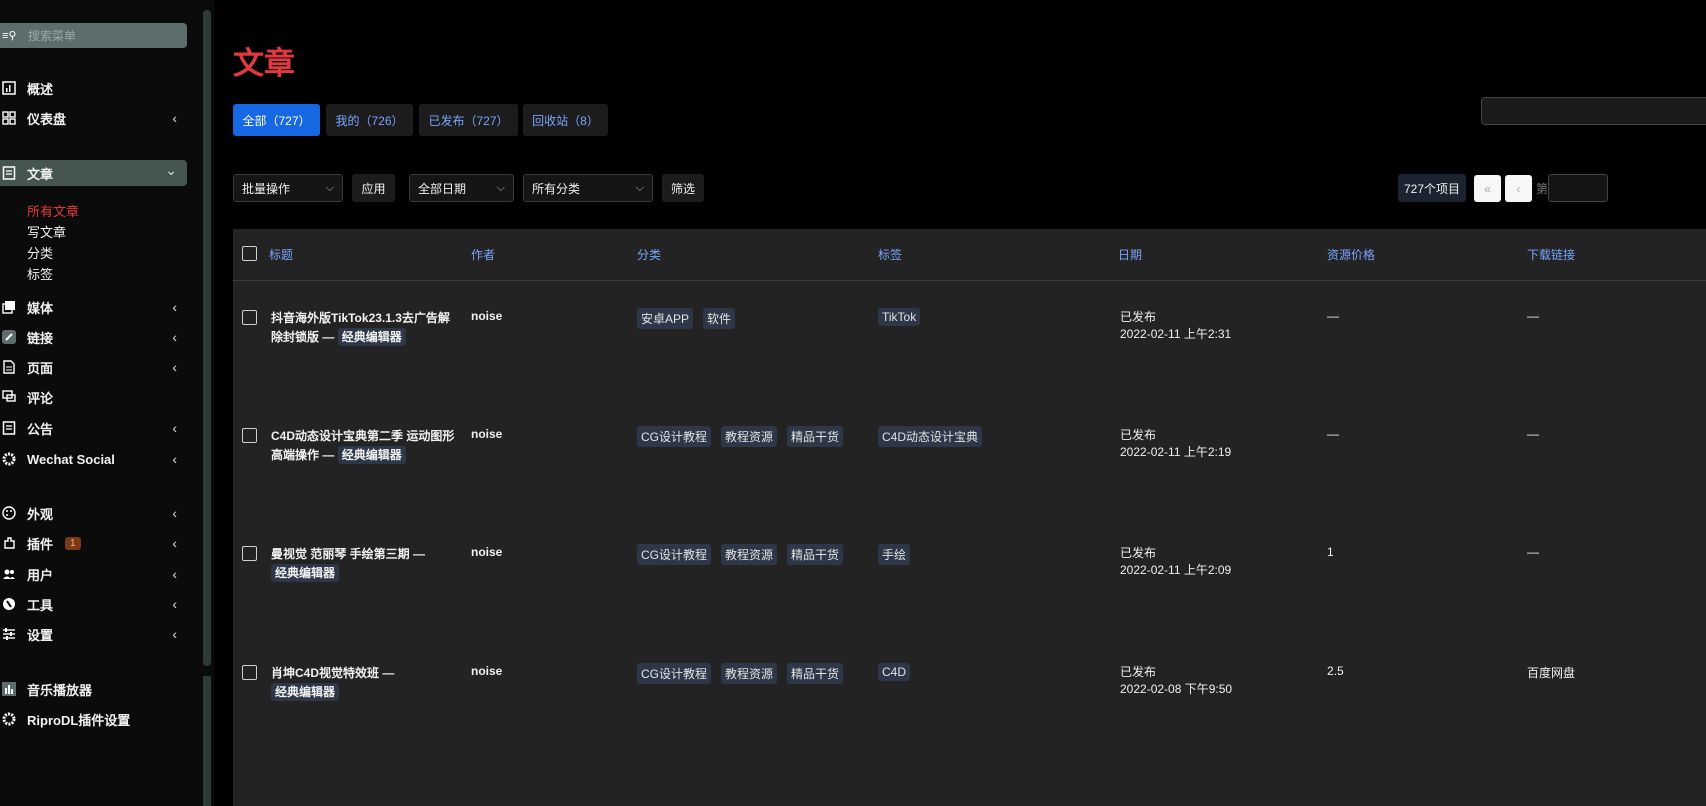  I want to click on first-page-button: «, so click(1487, 188).